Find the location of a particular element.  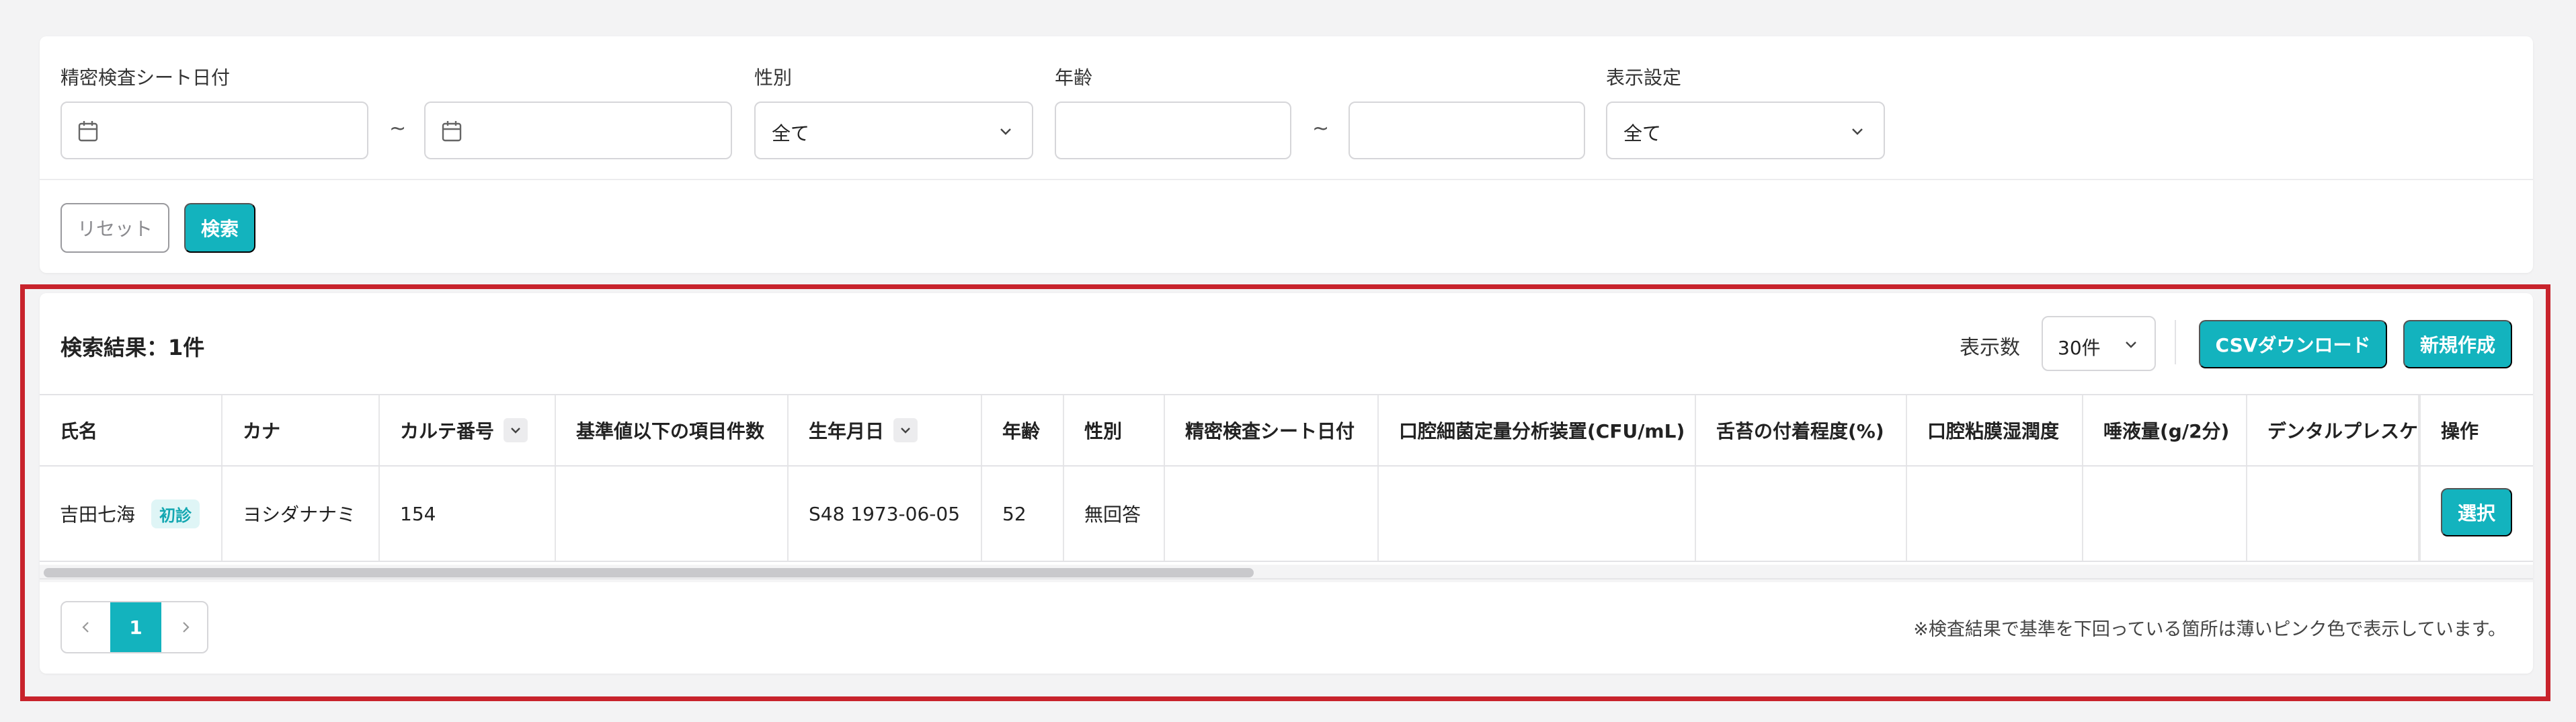

reset-button: リセット is located at coordinates (115, 228).